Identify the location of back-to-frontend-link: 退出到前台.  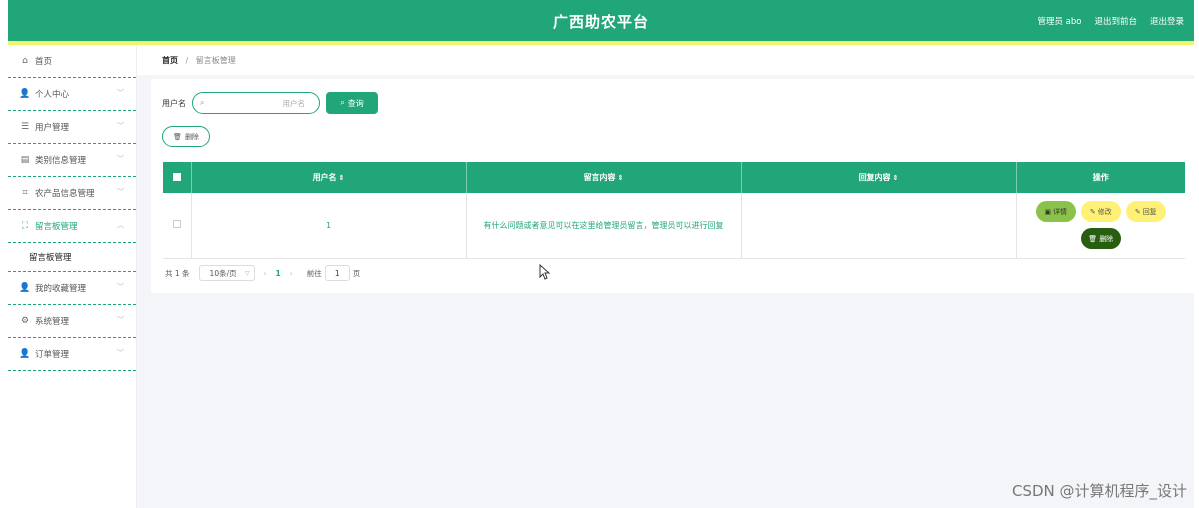
(1115, 21).